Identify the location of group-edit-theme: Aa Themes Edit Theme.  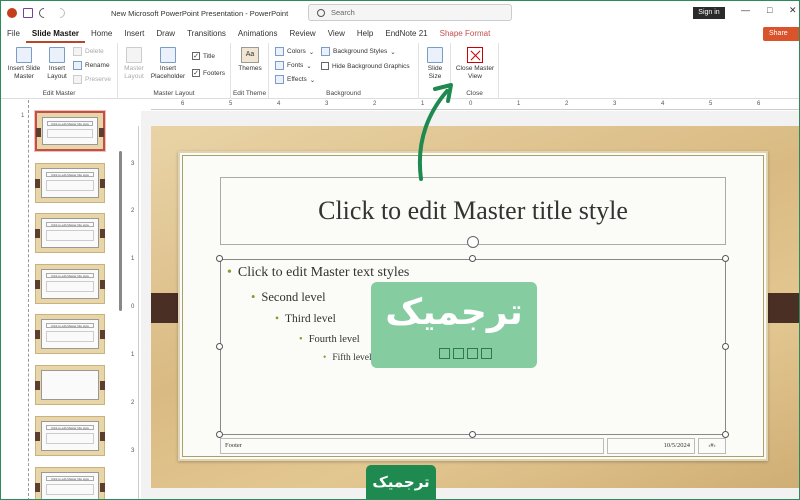
(250, 71).